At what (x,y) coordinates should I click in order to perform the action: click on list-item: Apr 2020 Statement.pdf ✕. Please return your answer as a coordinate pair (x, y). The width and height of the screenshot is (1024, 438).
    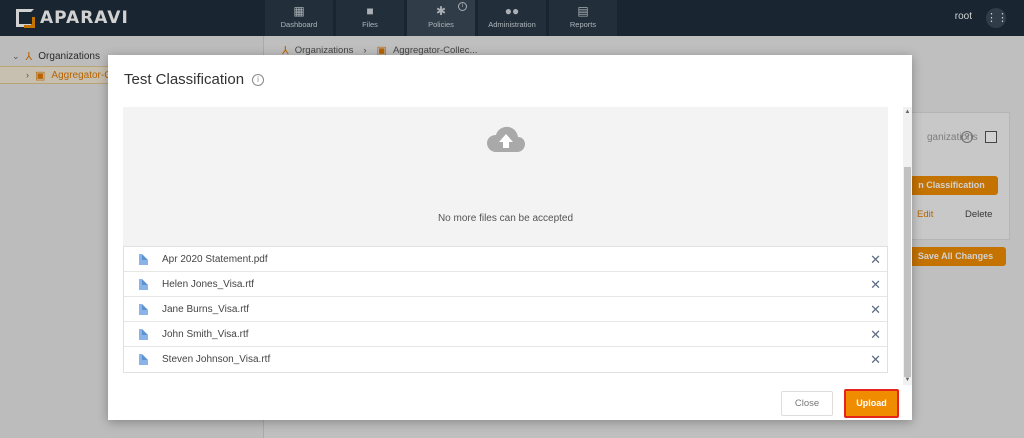
    Looking at the image, I should click on (505, 259).